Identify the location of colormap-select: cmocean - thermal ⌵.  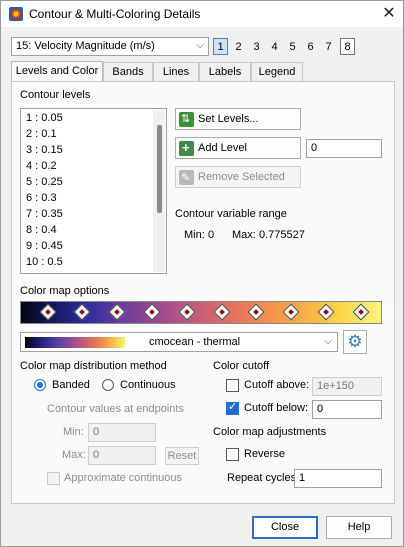
(179, 342).